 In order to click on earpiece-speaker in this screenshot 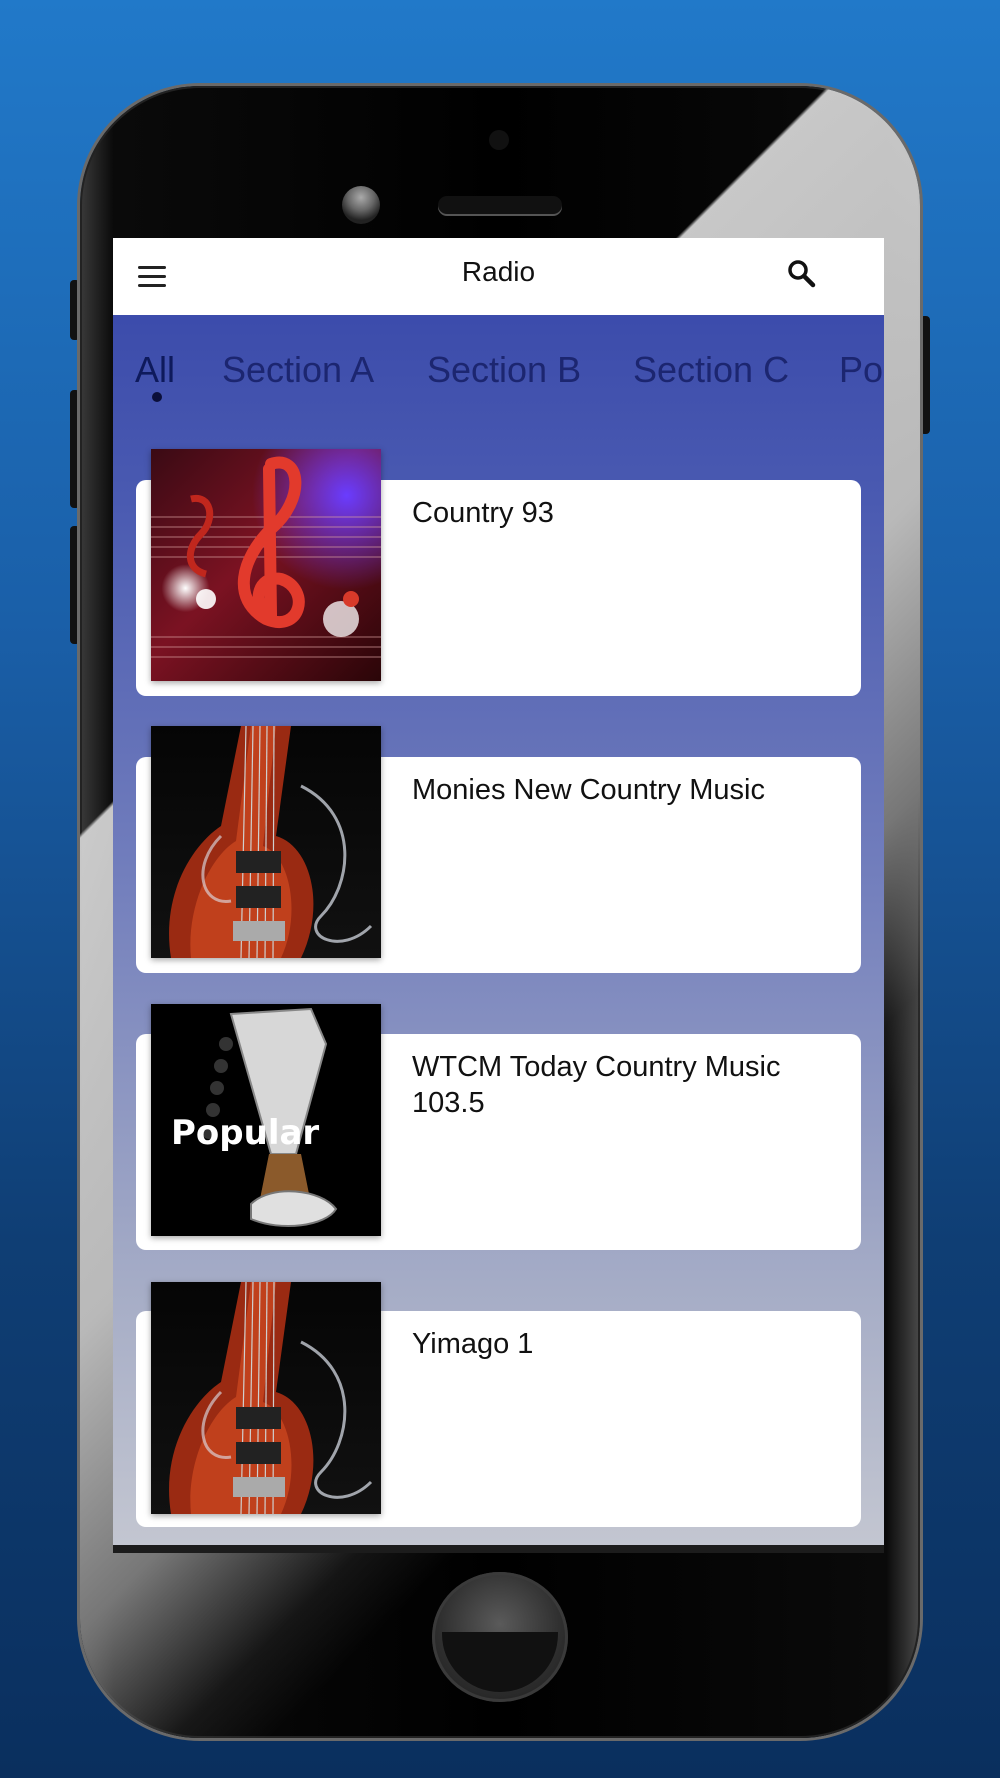, I will do `click(500, 205)`.